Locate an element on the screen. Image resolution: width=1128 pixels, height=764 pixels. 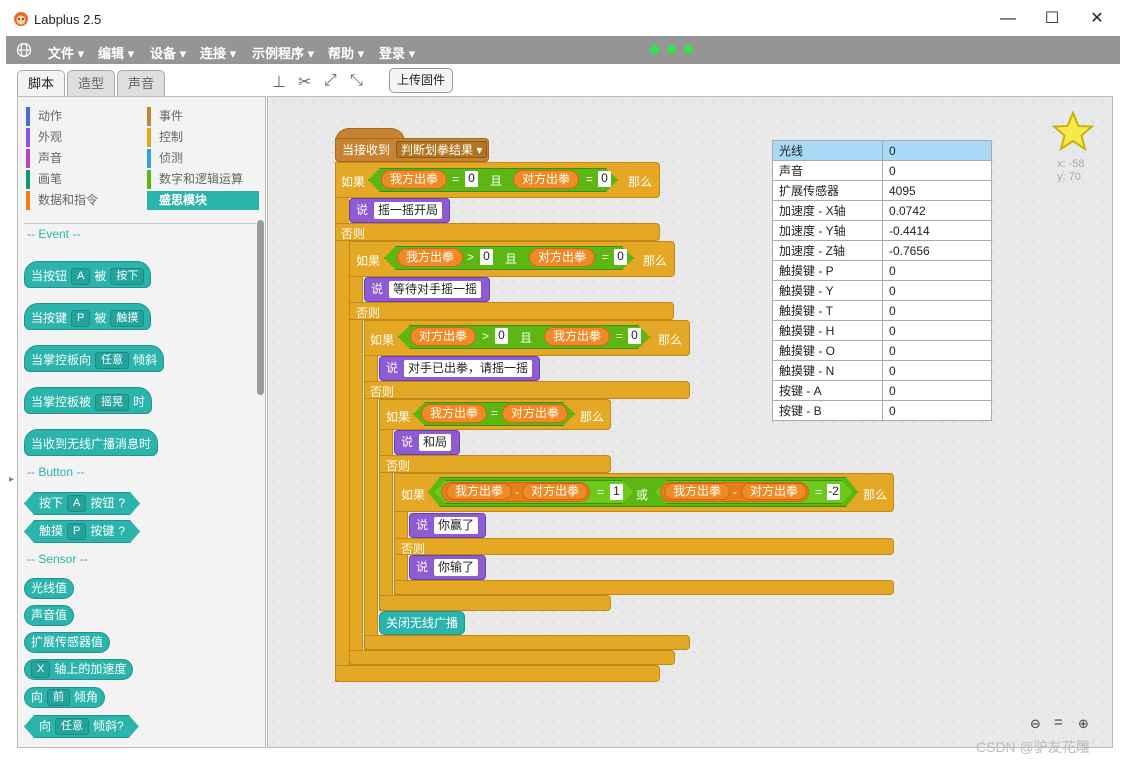
say-block: 说等待对手摇一摇 is located at coordinates (427, 289).